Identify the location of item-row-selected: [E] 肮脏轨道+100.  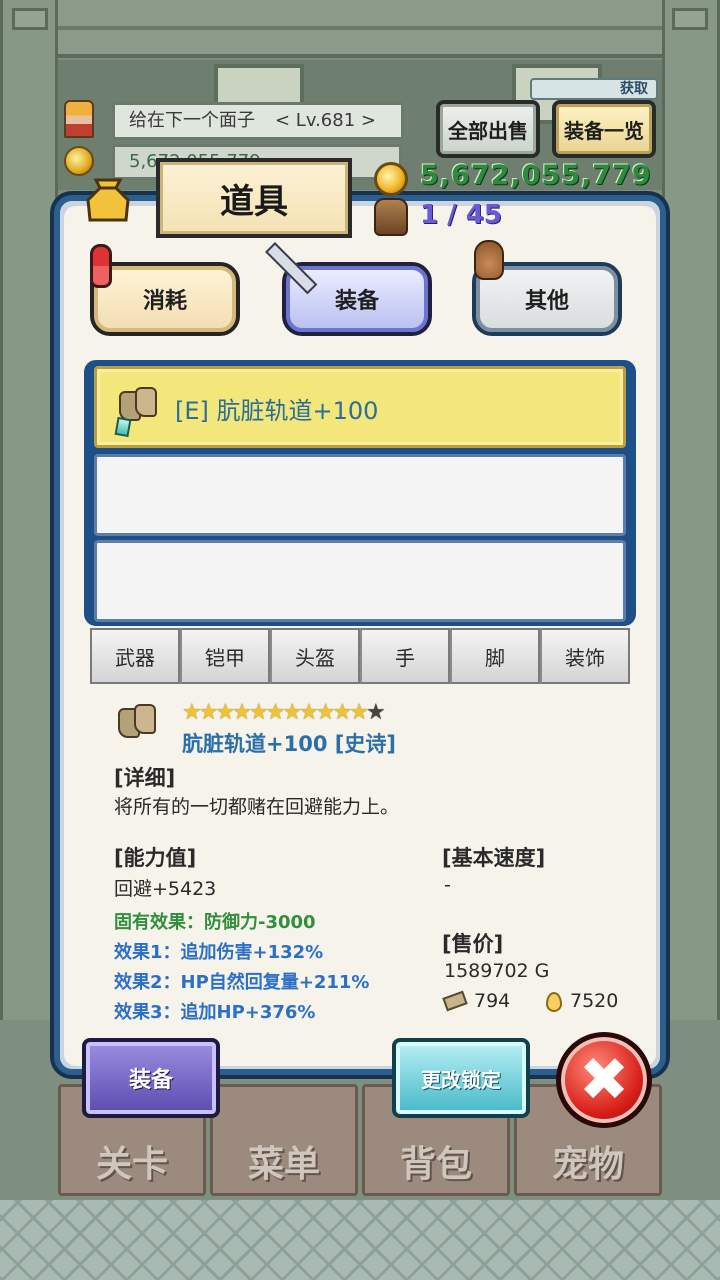
(360, 407).